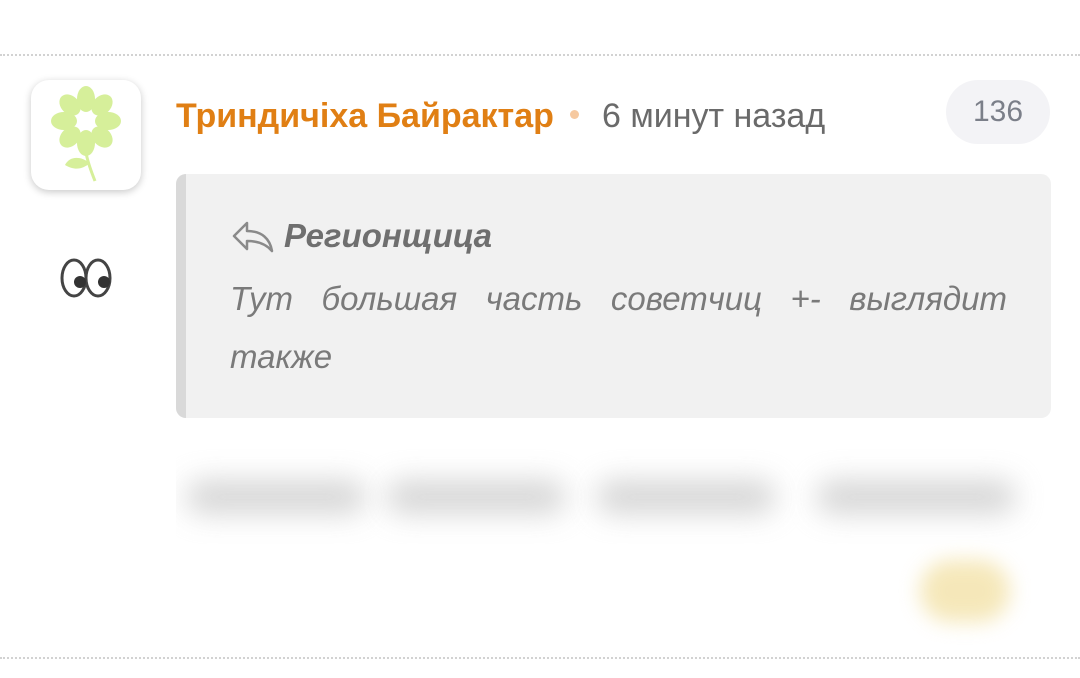 Image resolution: width=1080 pixels, height=678 pixels. I want to click on avatar, so click(86, 135).